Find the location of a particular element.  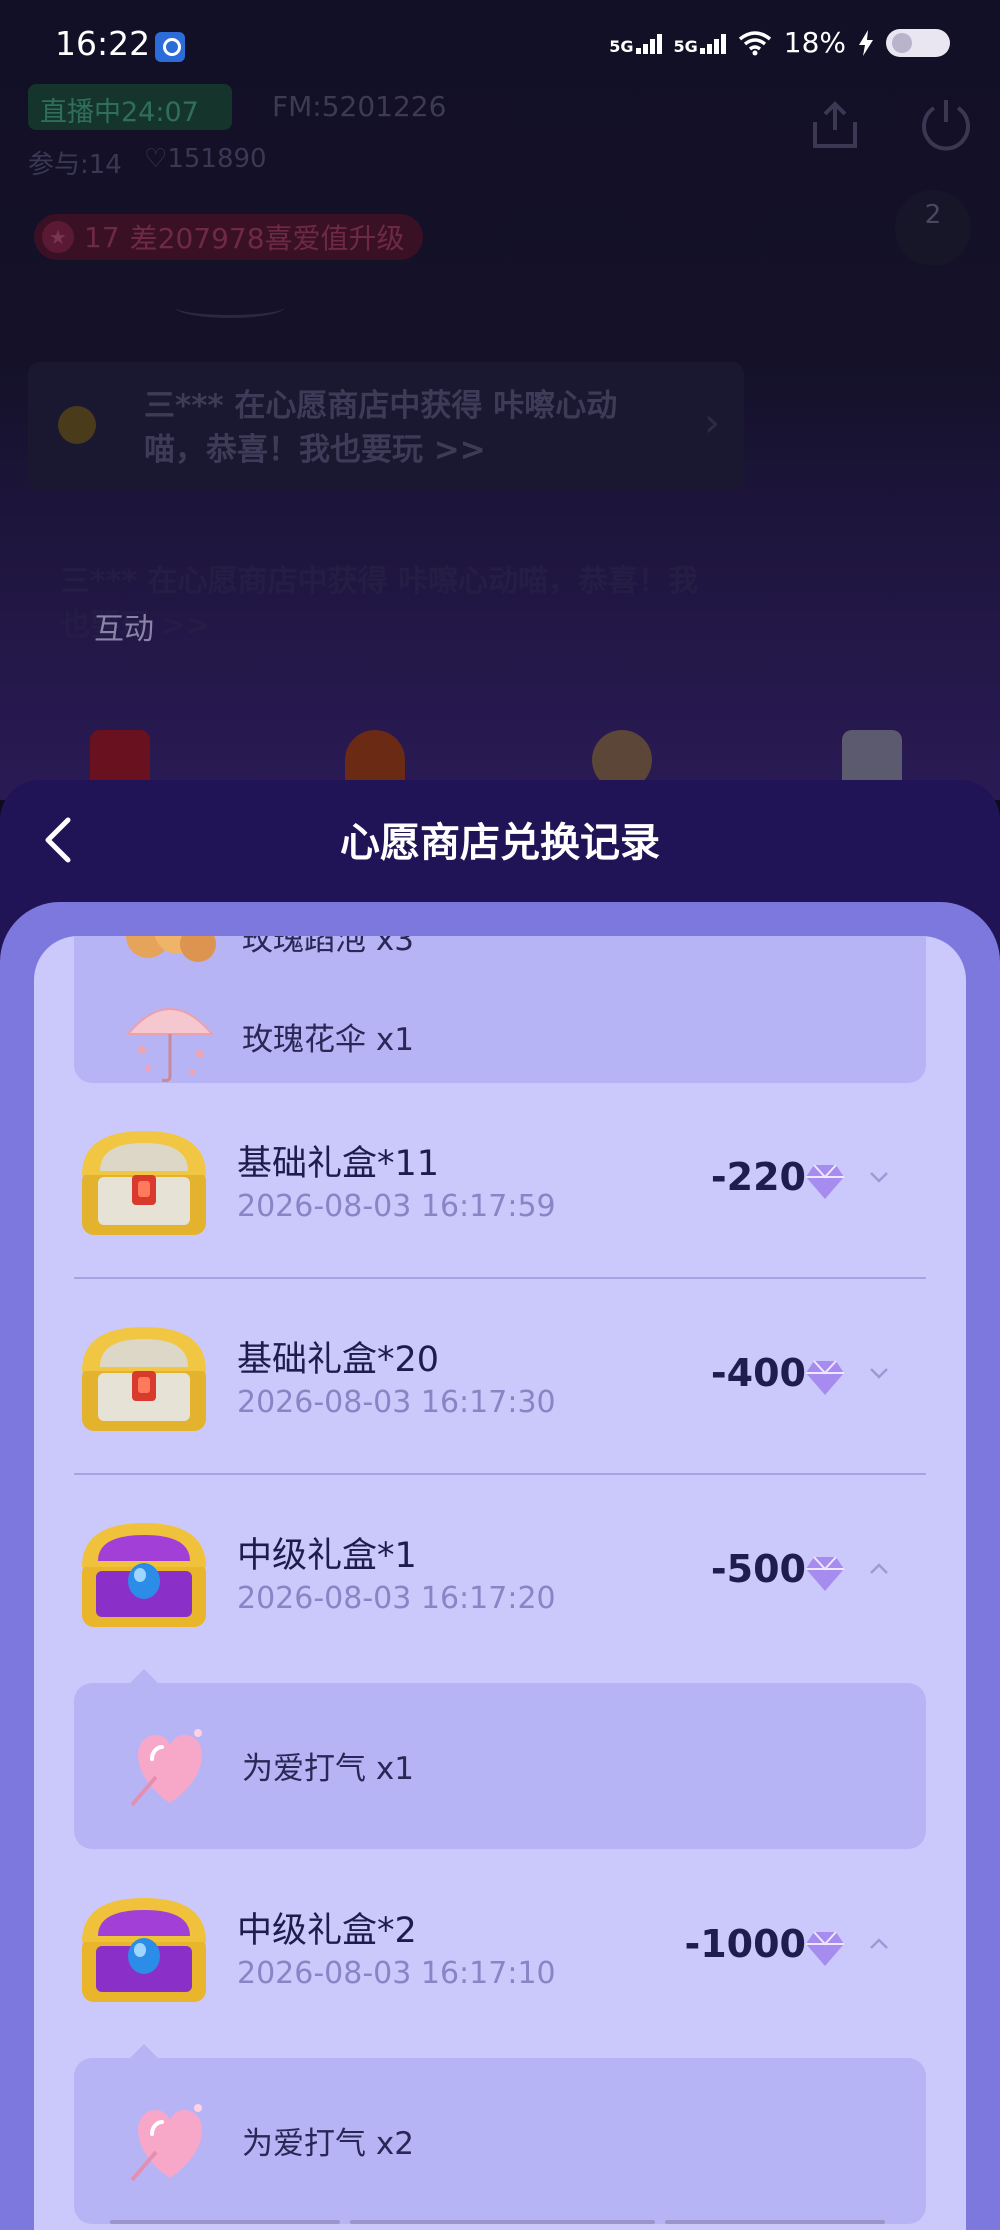

level-badge: ★ 17 差207978喜爱值升级 is located at coordinates (228, 237).